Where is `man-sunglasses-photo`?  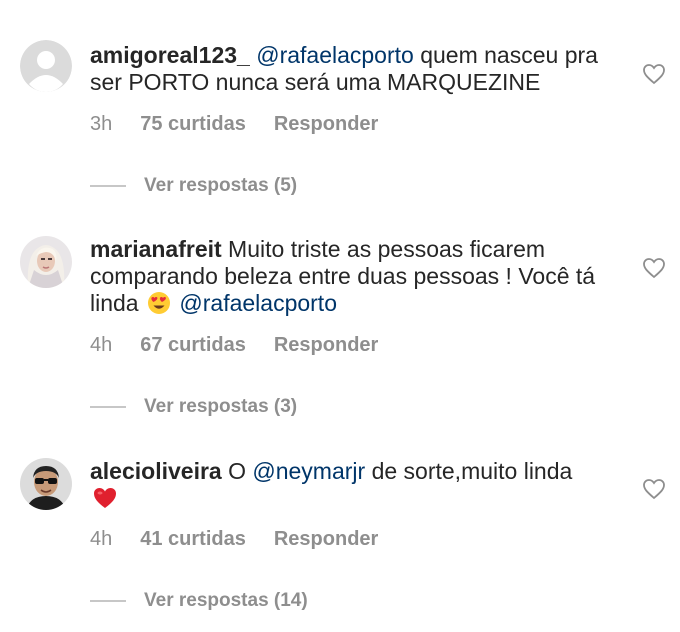 man-sunglasses-photo is located at coordinates (46, 484).